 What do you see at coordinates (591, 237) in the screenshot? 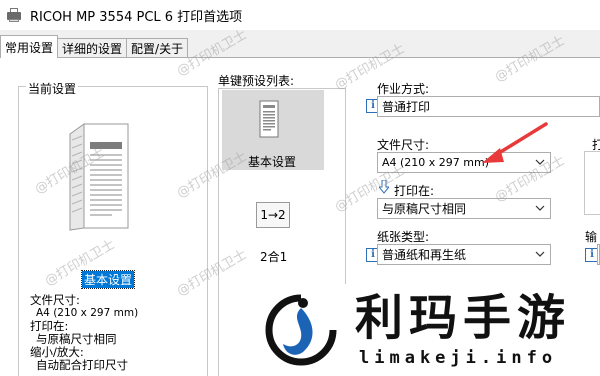
I see `right-cut-label-2: 输` at bounding box center [591, 237].